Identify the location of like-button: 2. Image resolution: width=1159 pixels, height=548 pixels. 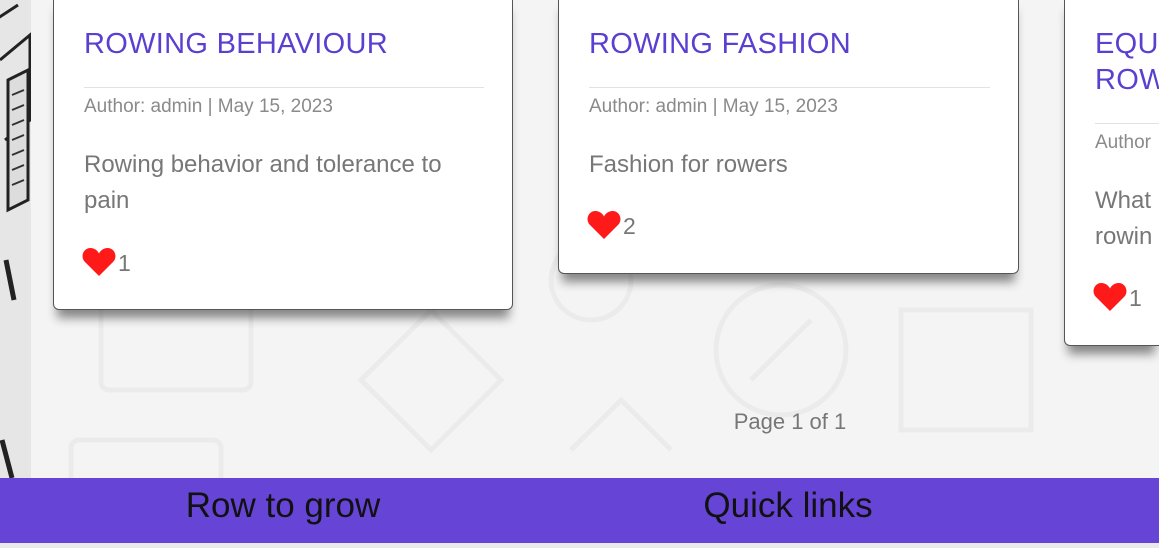
(611, 224).